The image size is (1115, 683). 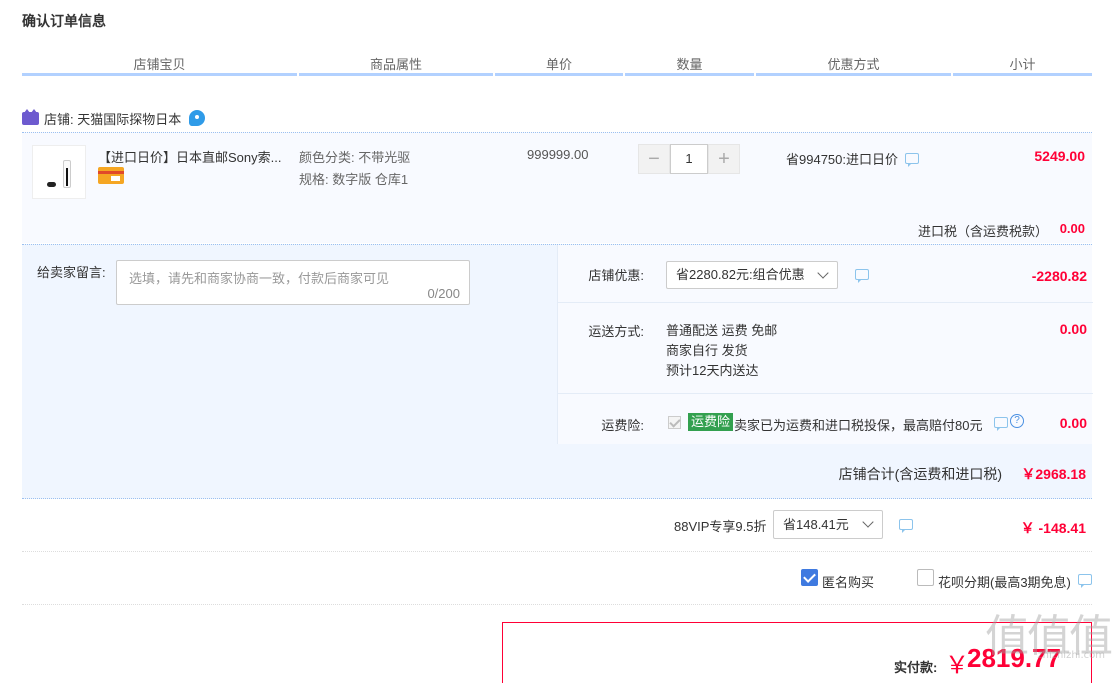 I want to click on column-header-quantity: 数量, so click(x=689, y=65).